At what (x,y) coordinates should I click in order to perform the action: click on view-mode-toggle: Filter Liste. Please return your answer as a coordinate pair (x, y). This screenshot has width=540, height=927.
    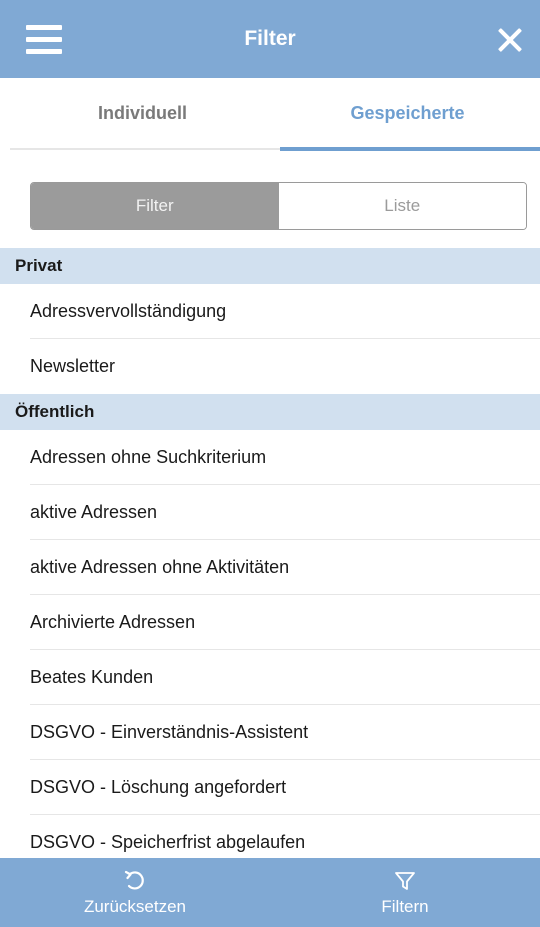
    Looking at the image, I should click on (278, 206).